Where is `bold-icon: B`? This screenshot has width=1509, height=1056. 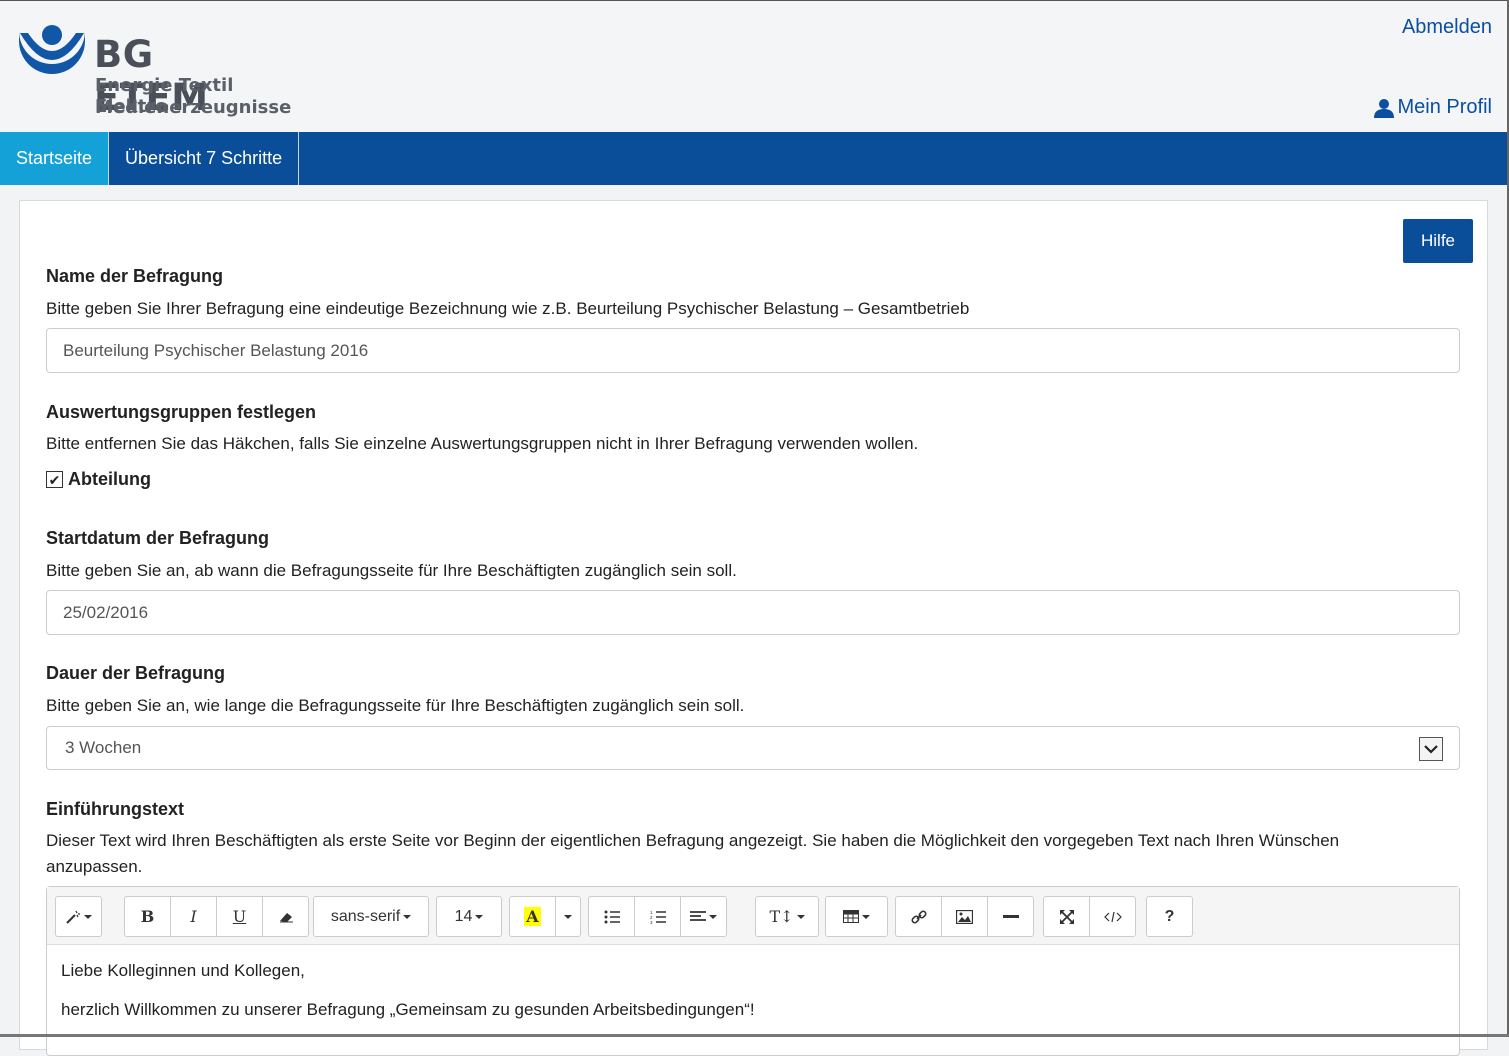 bold-icon: B is located at coordinates (147, 916).